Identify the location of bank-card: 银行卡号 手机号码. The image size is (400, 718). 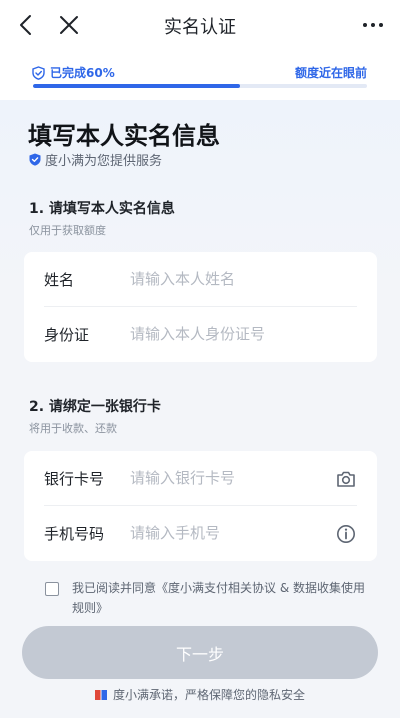
(200, 506).